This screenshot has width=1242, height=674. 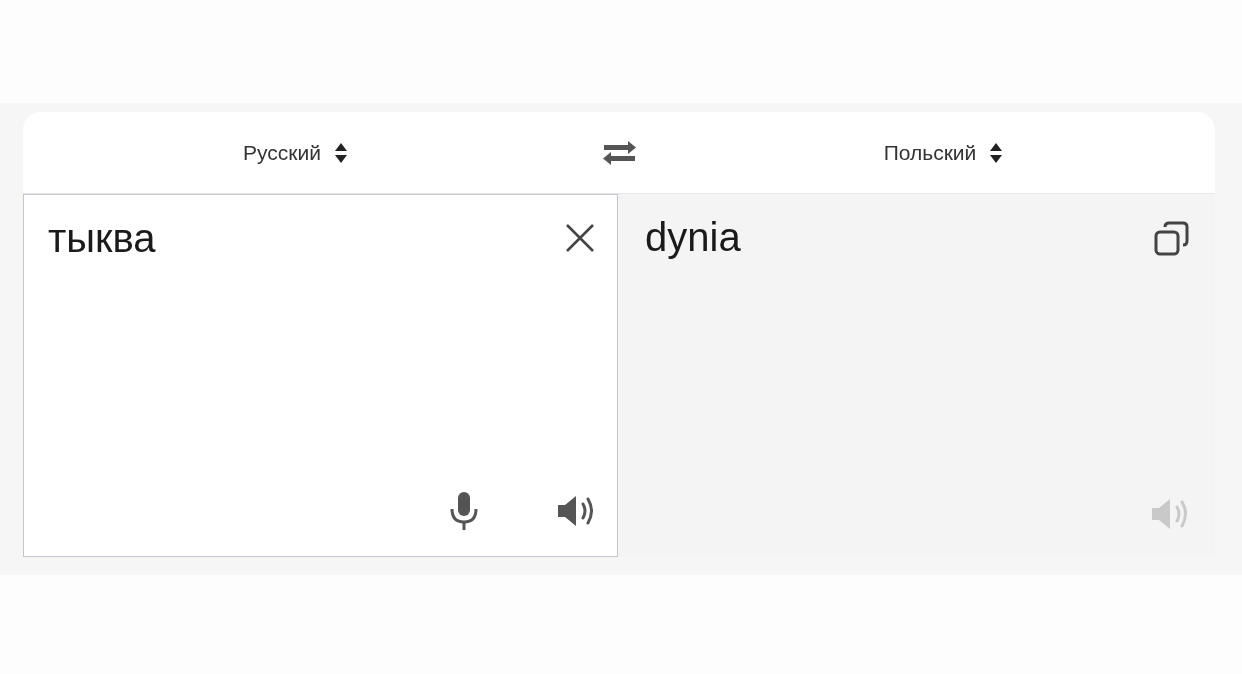 What do you see at coordinates (464, 511) in the screenshot?
I see `microphone-icon` at bounding box center [464, 511].